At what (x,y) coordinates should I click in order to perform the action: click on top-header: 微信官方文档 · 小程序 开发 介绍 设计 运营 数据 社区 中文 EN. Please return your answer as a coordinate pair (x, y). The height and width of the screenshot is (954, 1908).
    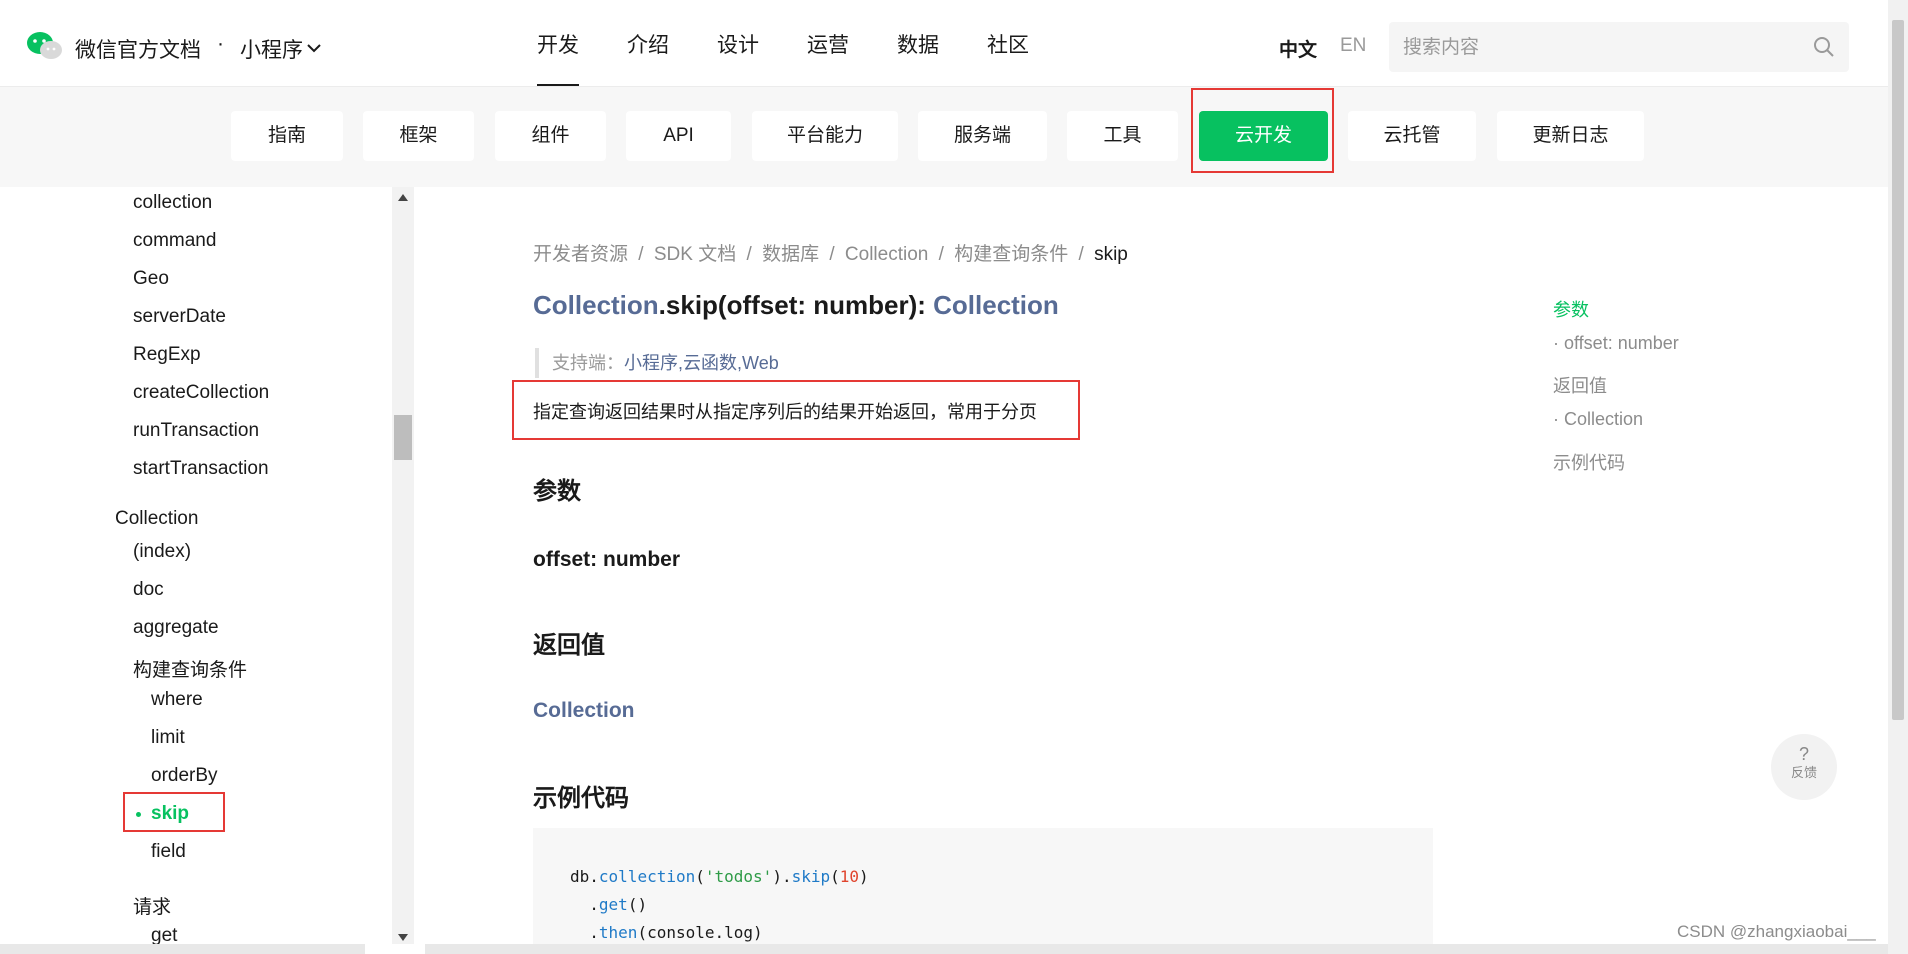
    Looking at the image, I should click on (944, 43).